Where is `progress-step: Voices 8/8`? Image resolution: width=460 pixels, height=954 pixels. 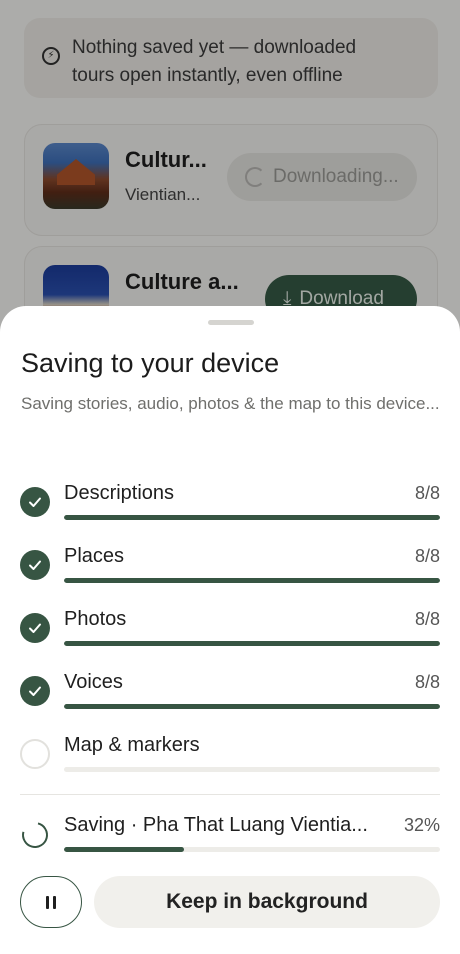
progress-step: Voices 8/8 is located at coordinates (230, 688).